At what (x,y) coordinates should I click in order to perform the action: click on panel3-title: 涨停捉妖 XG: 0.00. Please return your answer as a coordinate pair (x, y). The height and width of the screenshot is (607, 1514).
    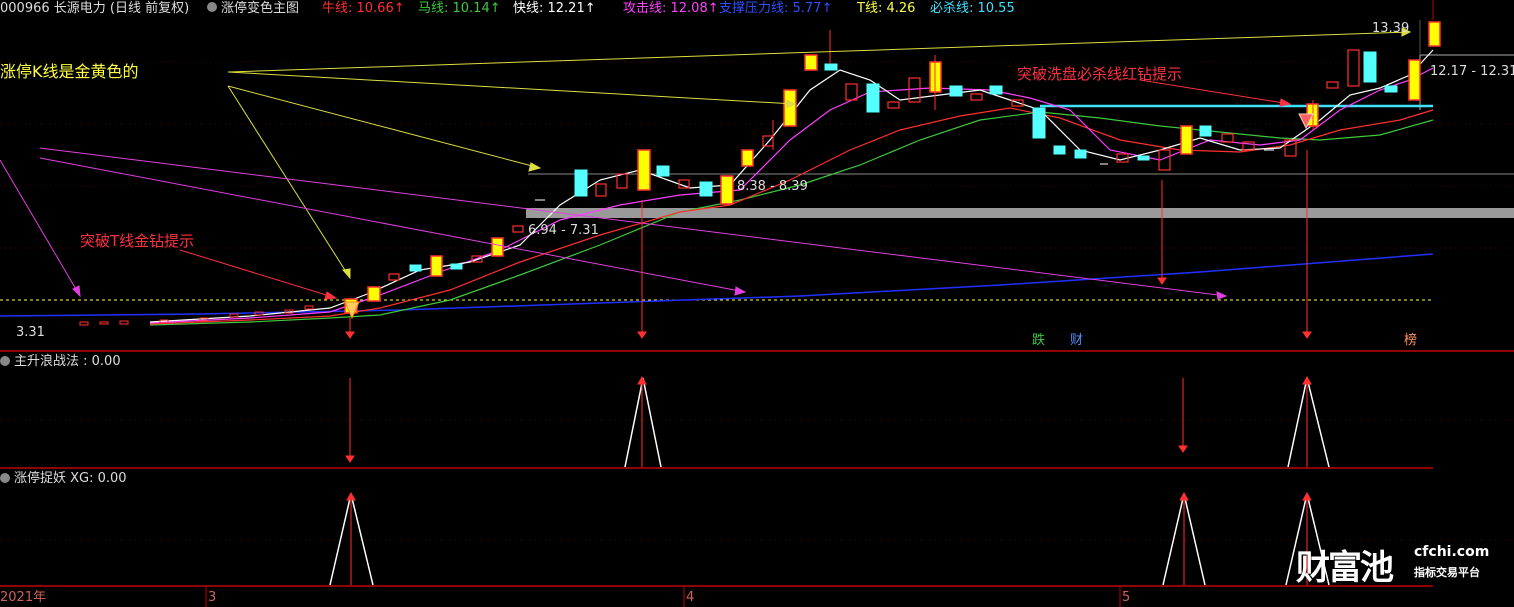
    Looking at the image, I should click on (63, 479).